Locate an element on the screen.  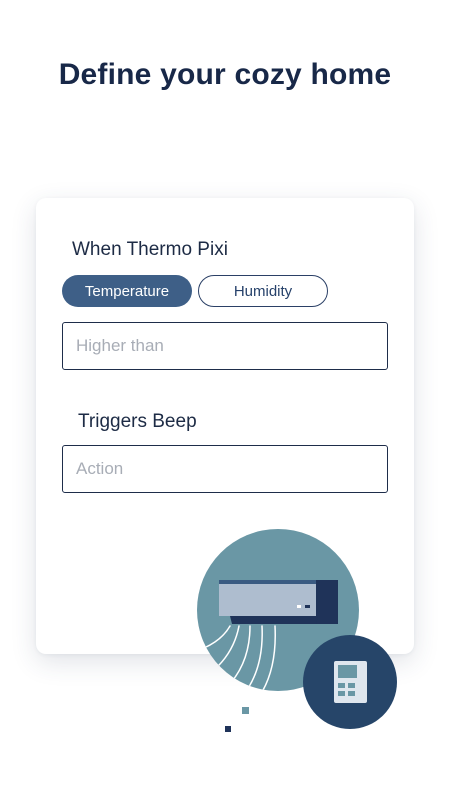
condition-field is located at coordinates (225, 346).